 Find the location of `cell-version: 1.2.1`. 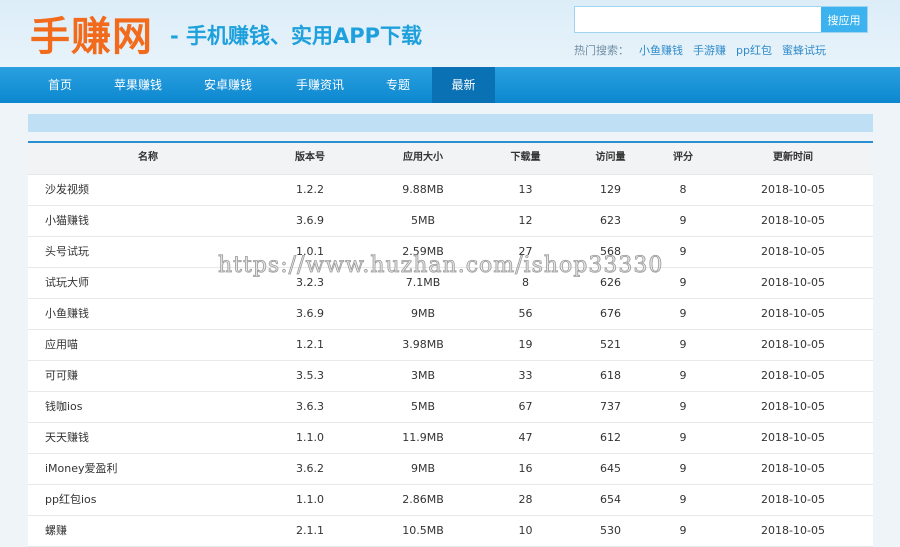

cell-version: 1.2.1 is located at coordinates (310, 344).